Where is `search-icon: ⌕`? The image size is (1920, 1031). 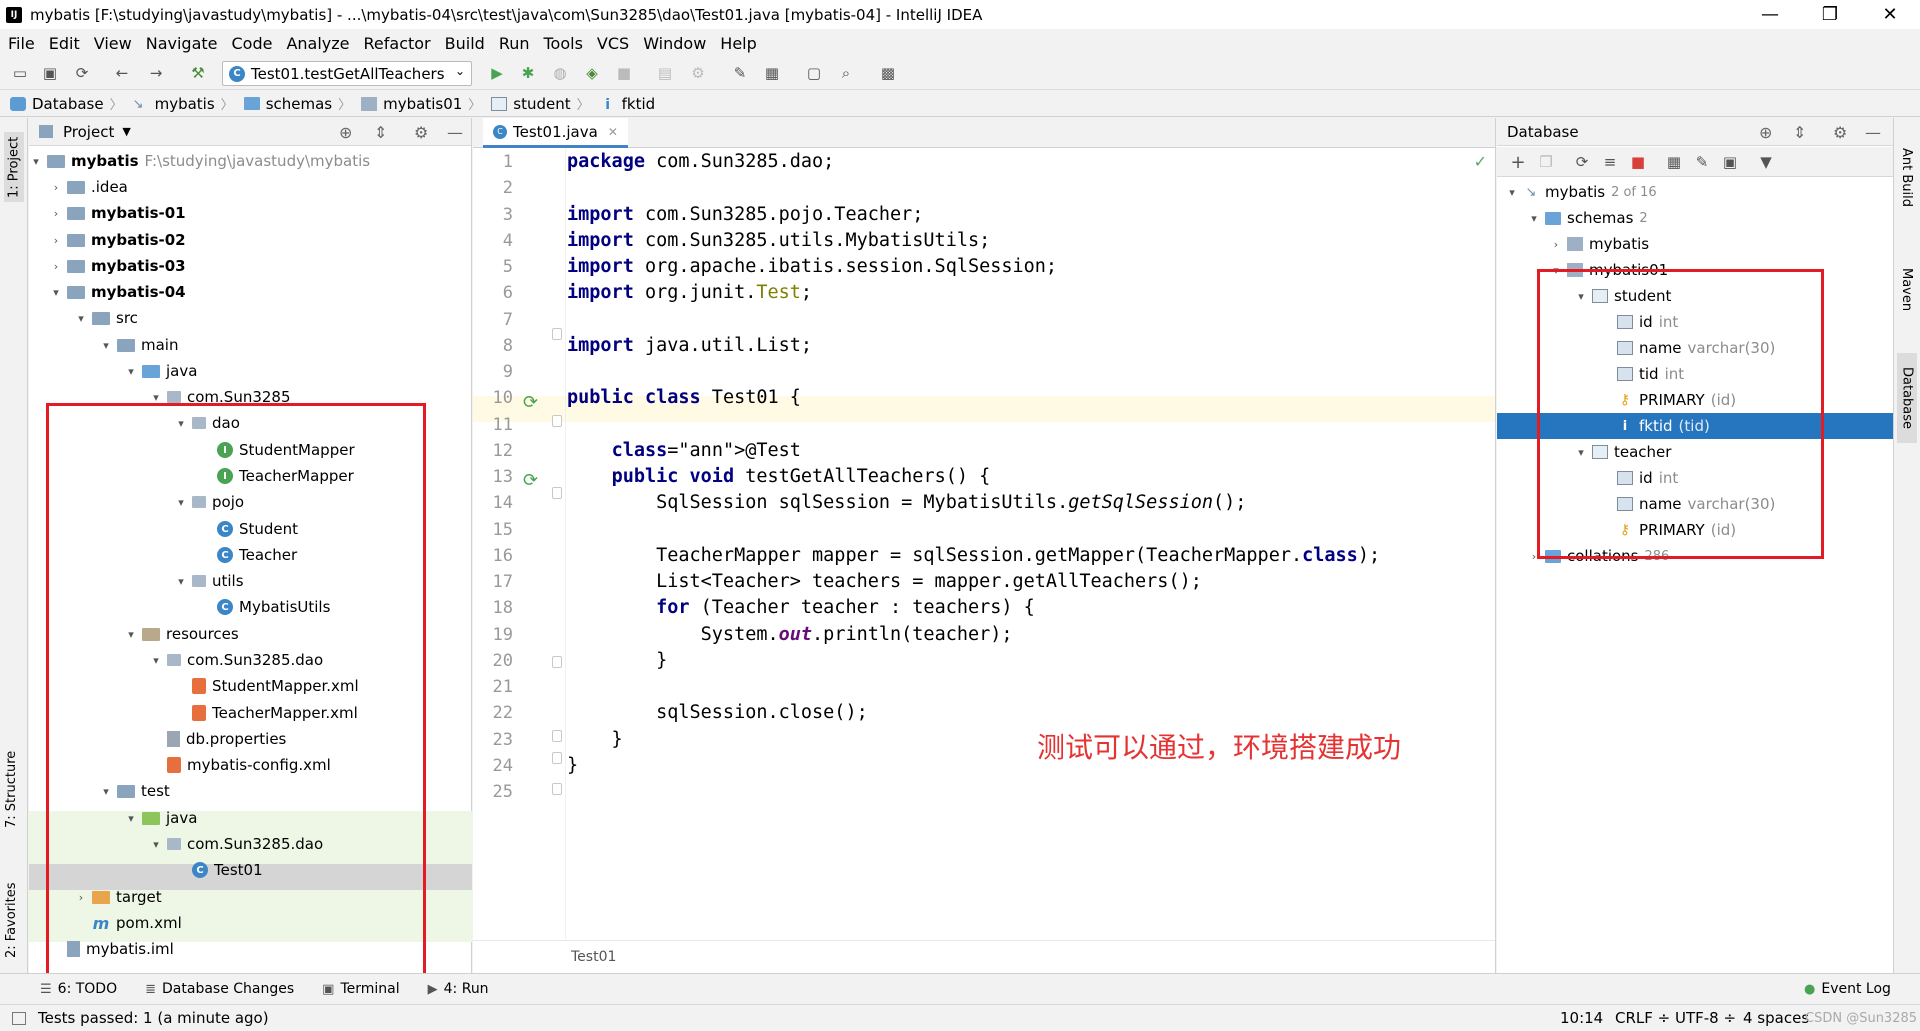 search-icon: ⌕ is located at coordinates (846, 73).